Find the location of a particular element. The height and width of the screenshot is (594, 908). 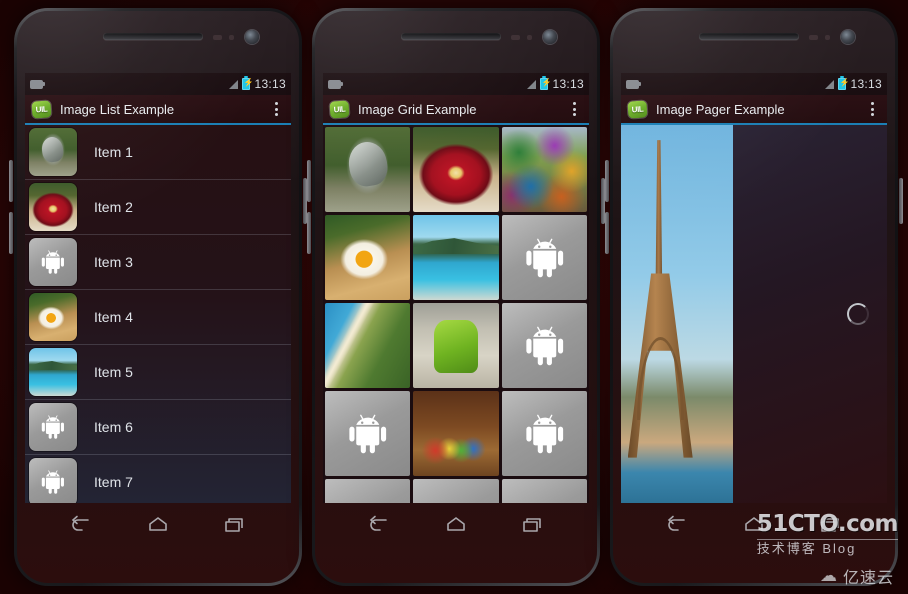

navigation-bar is located at coordinates (456, 525).